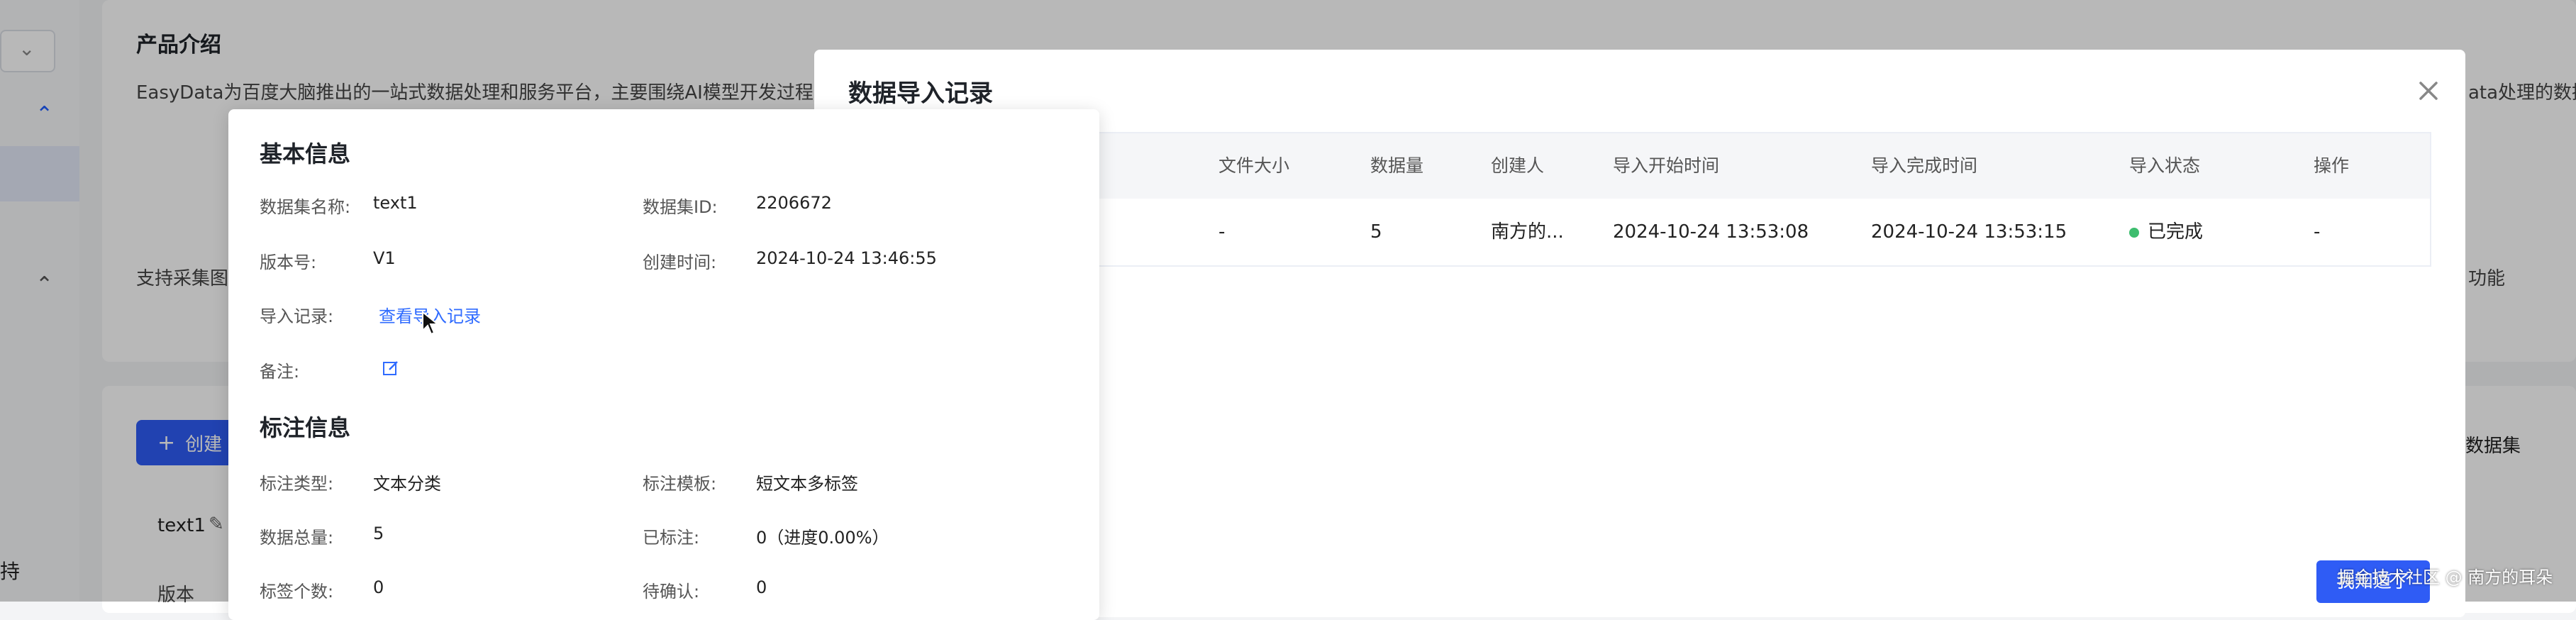 The width and height of the screenshot is (2576, 620). I want to click on mouse-cursor-icon, so click(430, 324).